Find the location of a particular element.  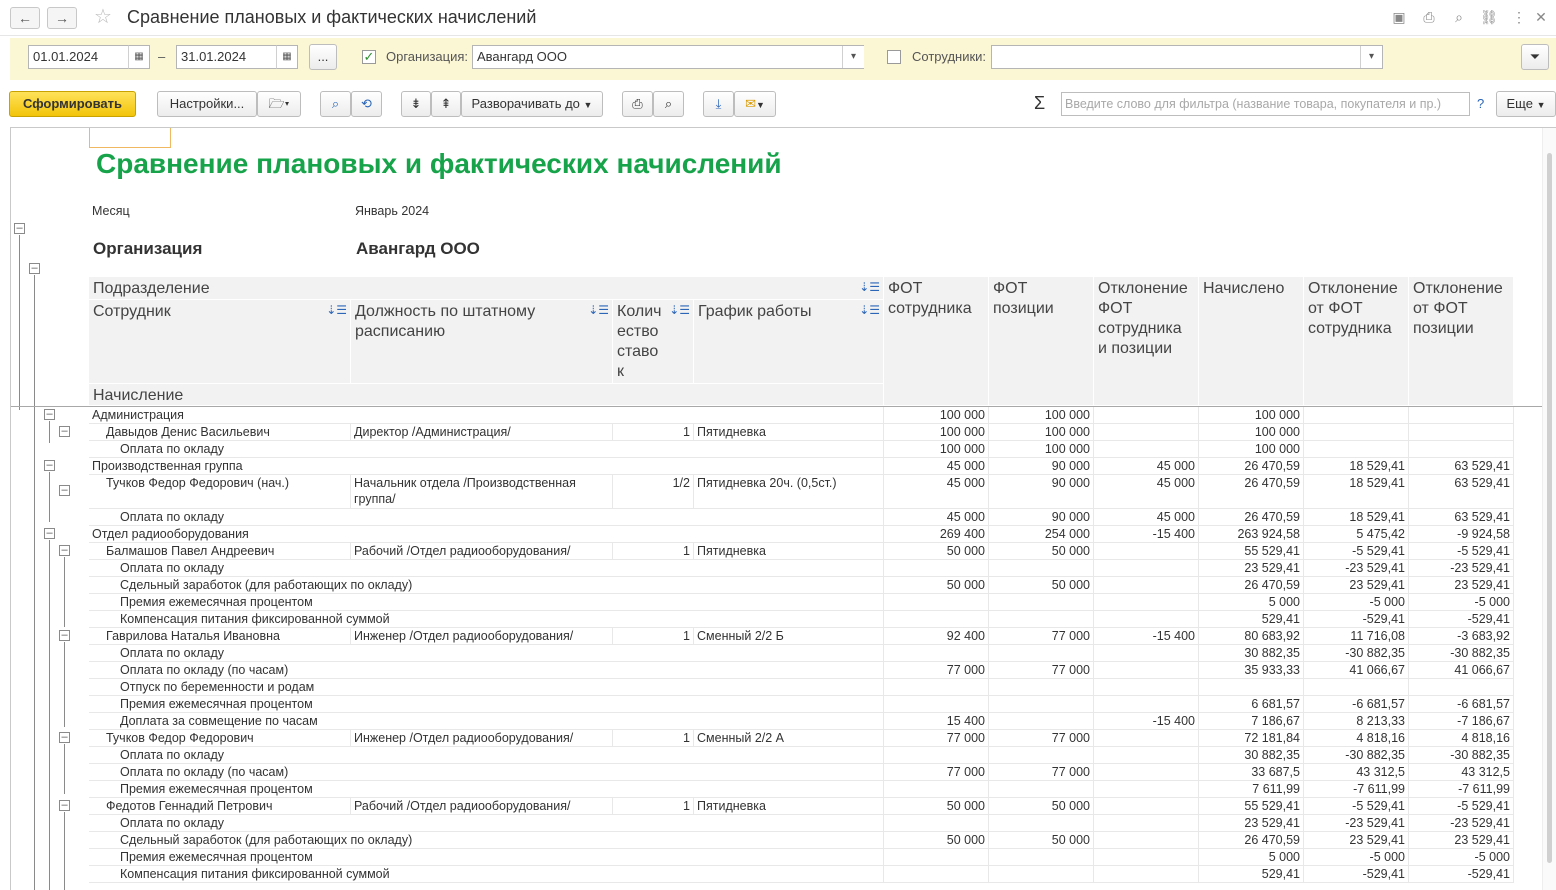

save-button: ⤓ is located at coordinates (718, 104).